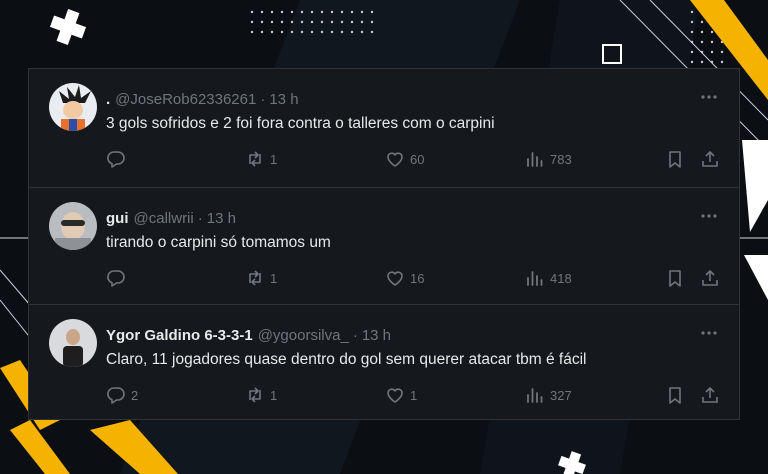 This screenshot has height=474, width=768. Describe the element at coordinates (548, 159) in the screenshot. I see `views-button: 783` at that location.